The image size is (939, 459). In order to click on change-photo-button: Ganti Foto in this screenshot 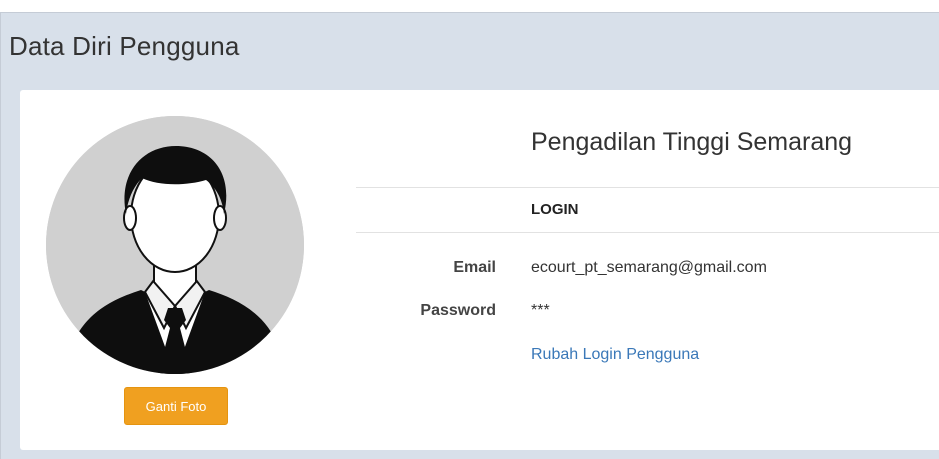, I will do `click(176, 406)`.